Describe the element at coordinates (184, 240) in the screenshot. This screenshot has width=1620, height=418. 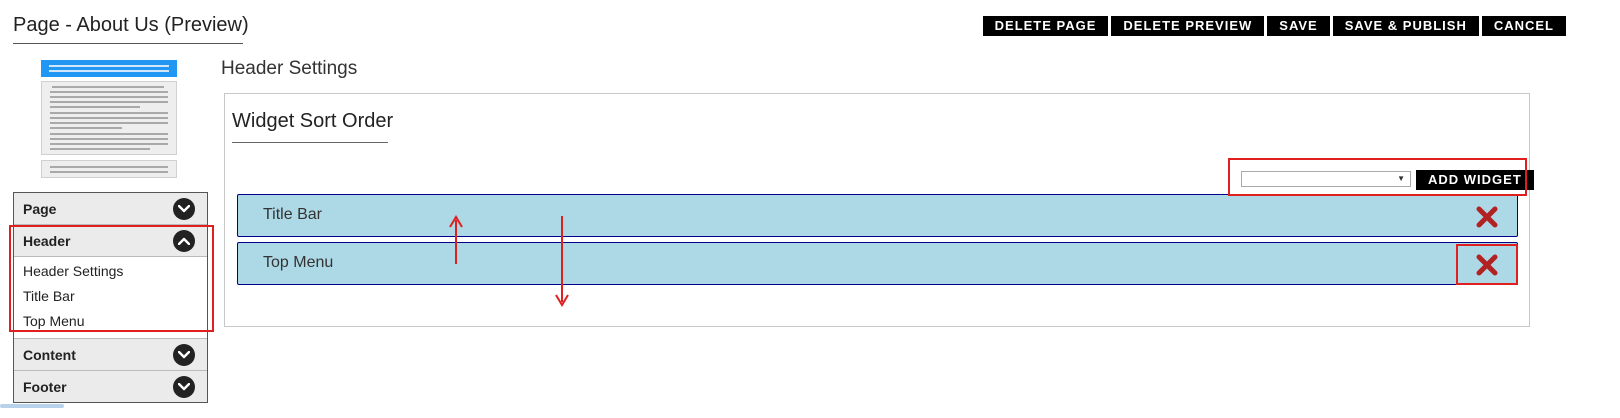
I see `chevron-up-icon` at that location.